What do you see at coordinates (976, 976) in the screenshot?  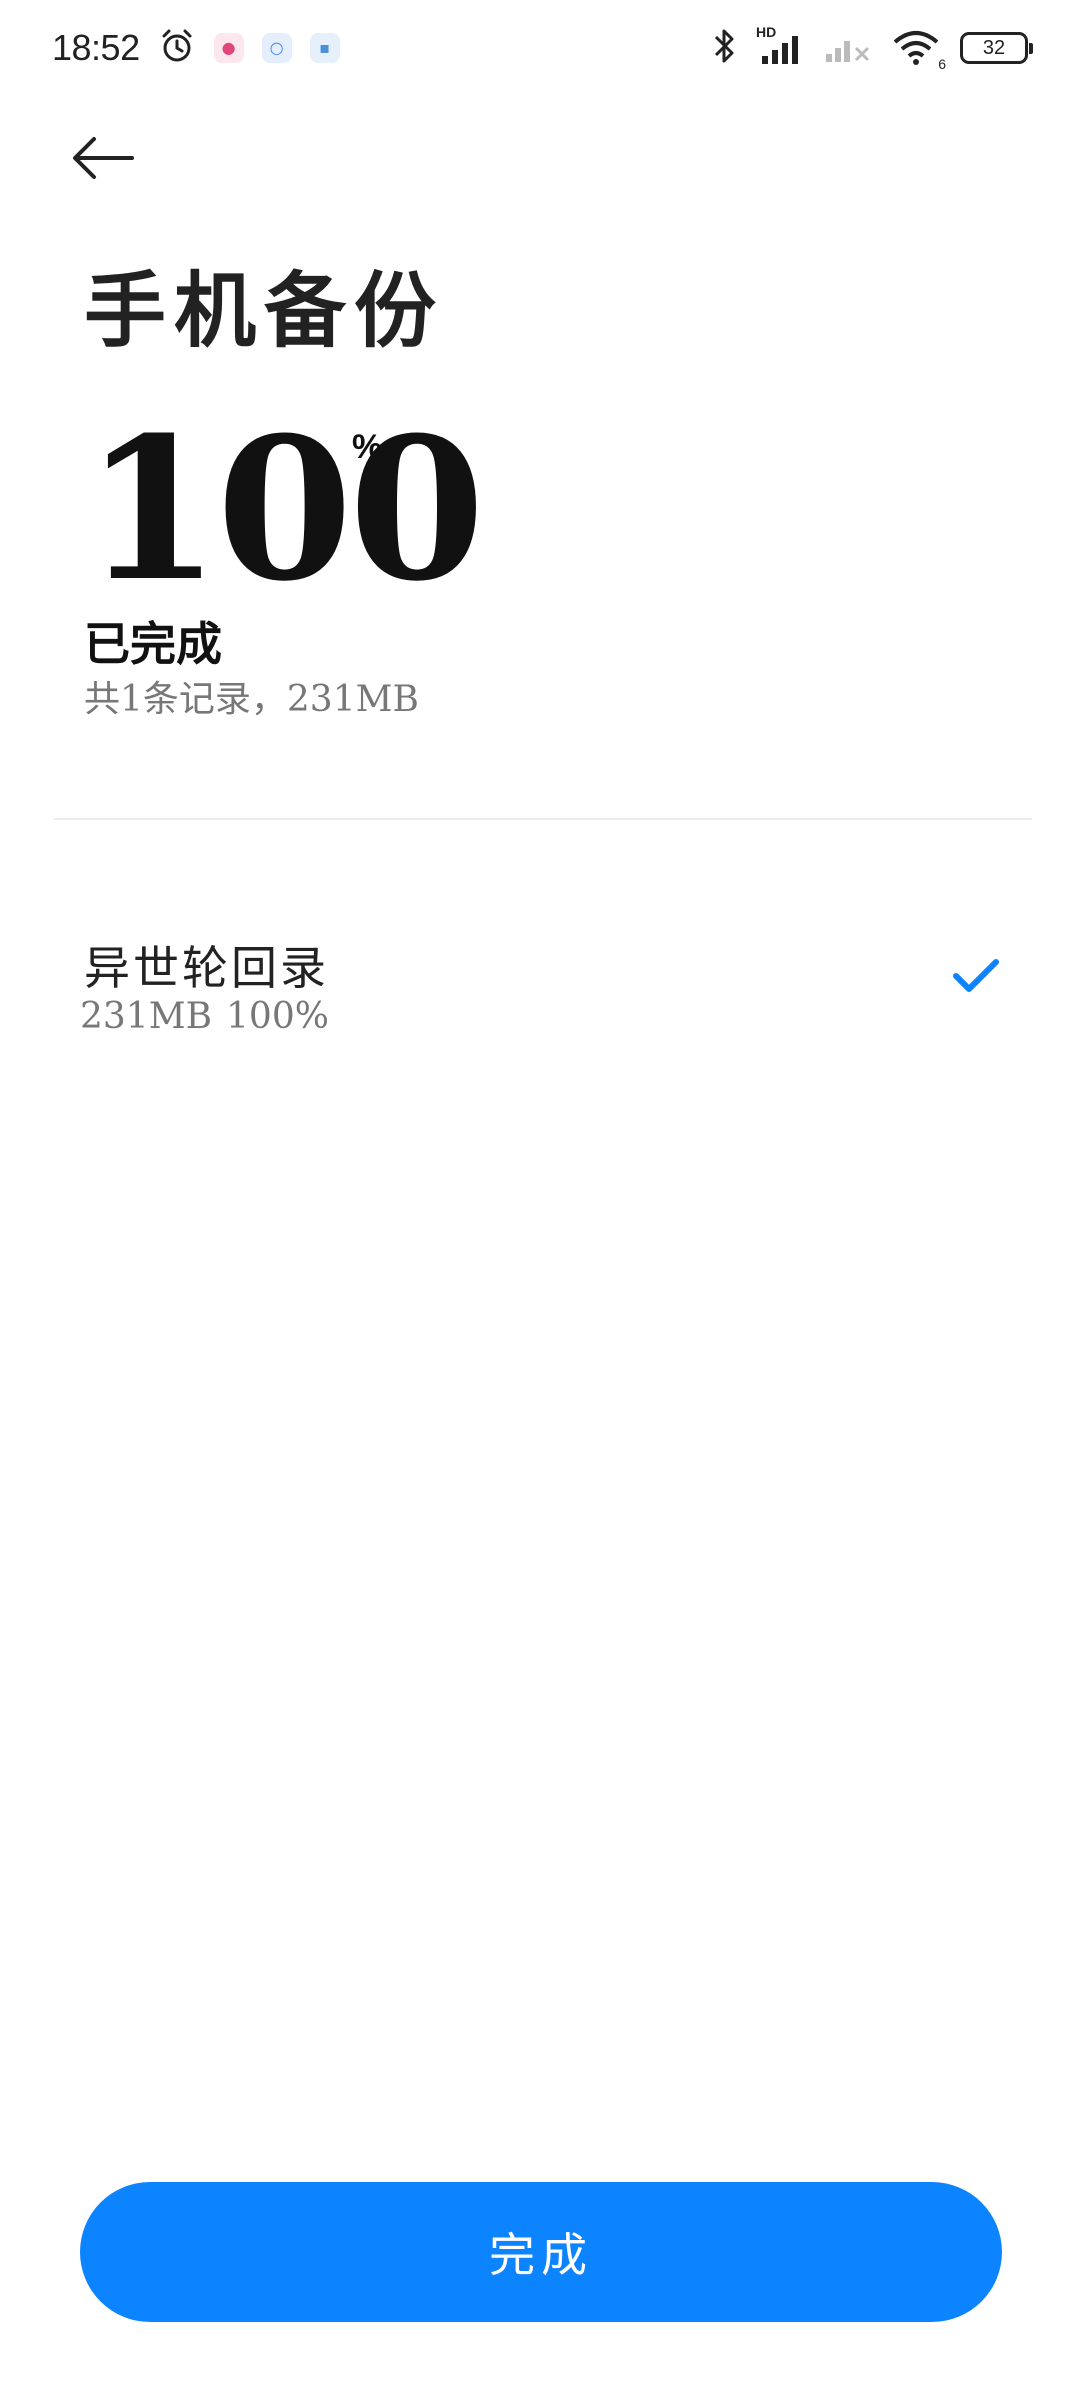 I see `checkmark-icon` at bounding box center [976, 976].